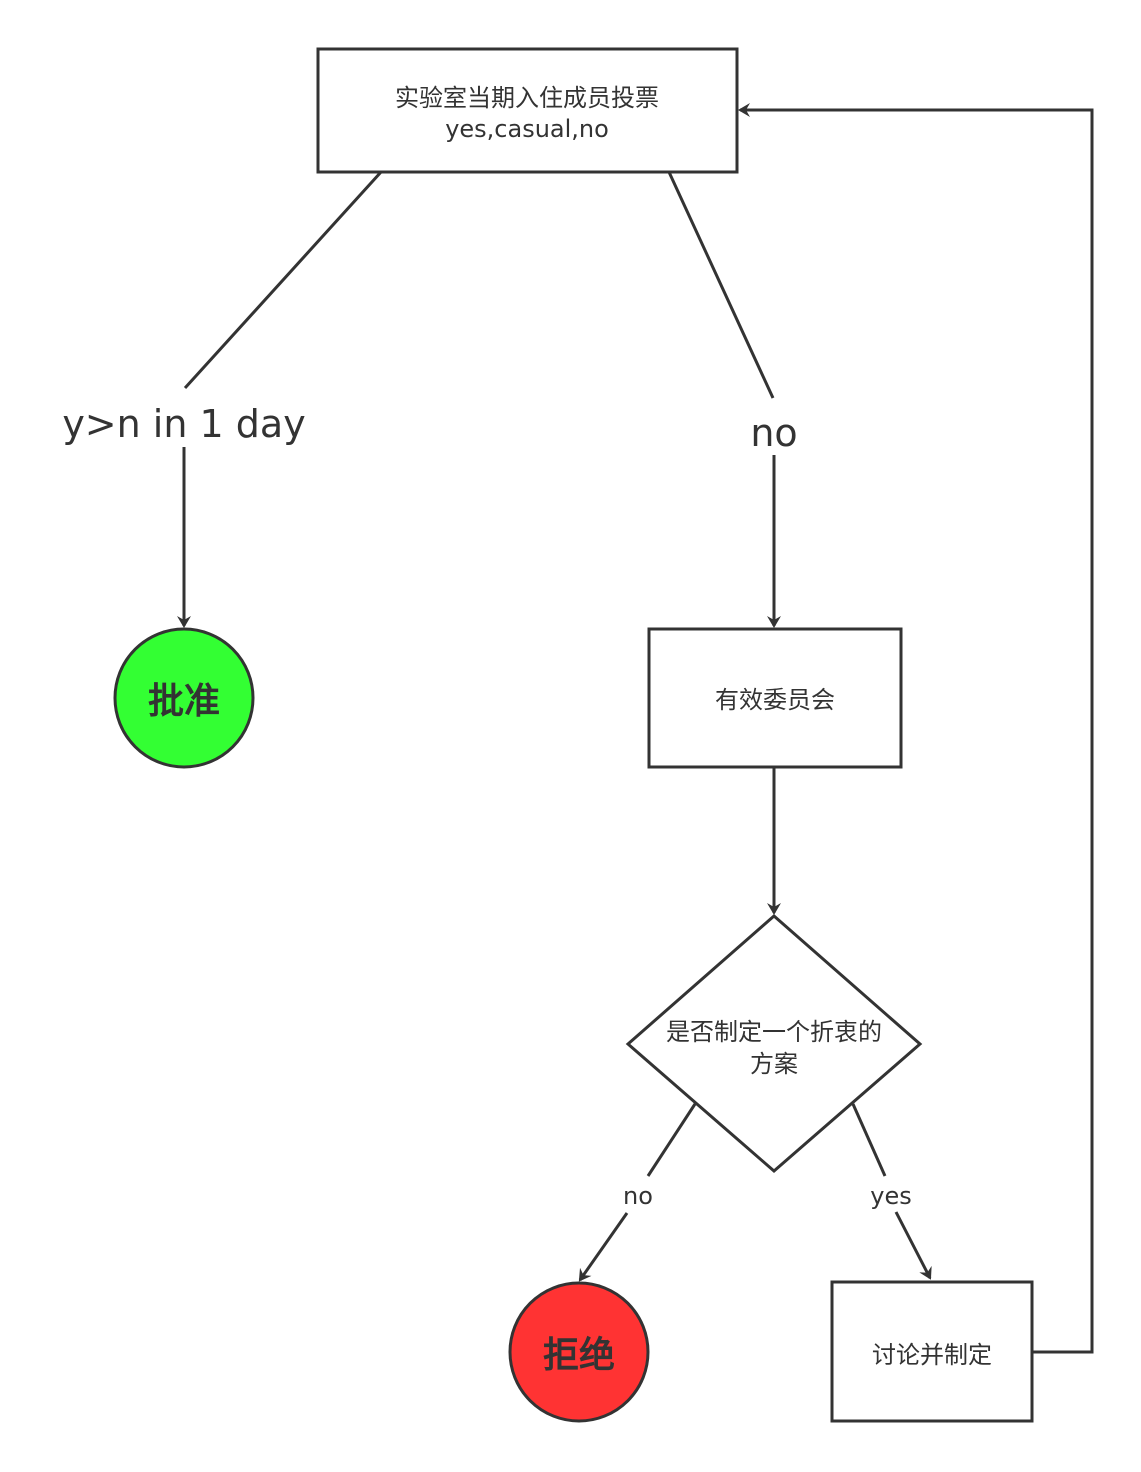 Image resolution: width=1141 pixels, height=1472 pixels. Describe the element at coordinates (603, 1247) in the screenshot. I see `edge-decision-to-reject-lower-line` at that location.